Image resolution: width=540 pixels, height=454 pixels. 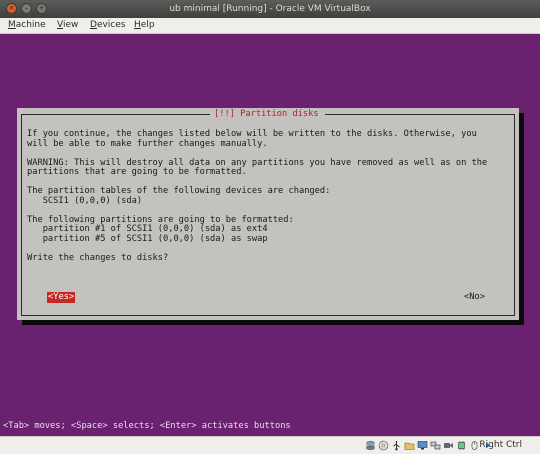 What do you see at coordinates (85, 200) in the screenshot?
I see `dialog-line-8: SCSI1 (0,0,0) (sda)` at bounding box center [85, 200].